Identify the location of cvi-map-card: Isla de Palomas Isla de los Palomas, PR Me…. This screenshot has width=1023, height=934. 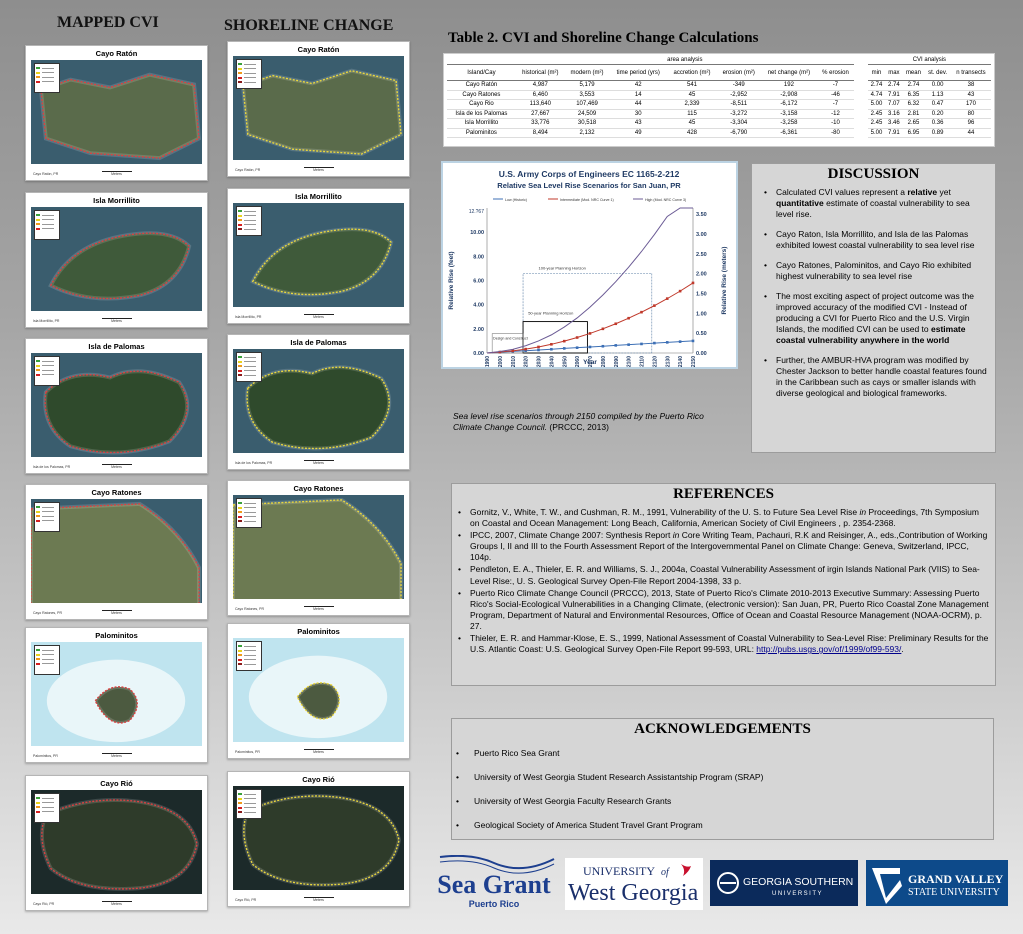
(116, 406).